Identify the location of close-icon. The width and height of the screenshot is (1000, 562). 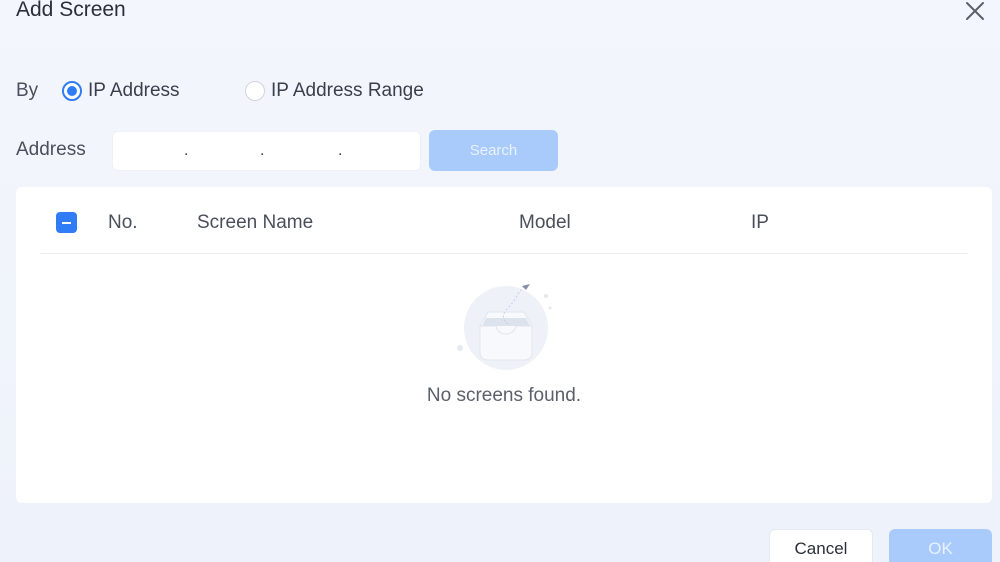
(975, 12).